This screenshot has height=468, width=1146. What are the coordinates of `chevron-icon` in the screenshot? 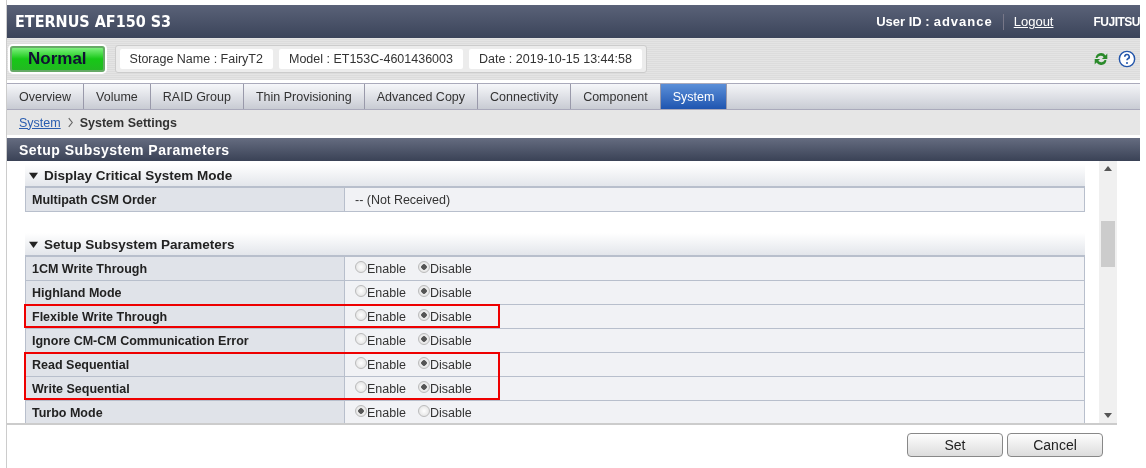 It's located at (70, 122).